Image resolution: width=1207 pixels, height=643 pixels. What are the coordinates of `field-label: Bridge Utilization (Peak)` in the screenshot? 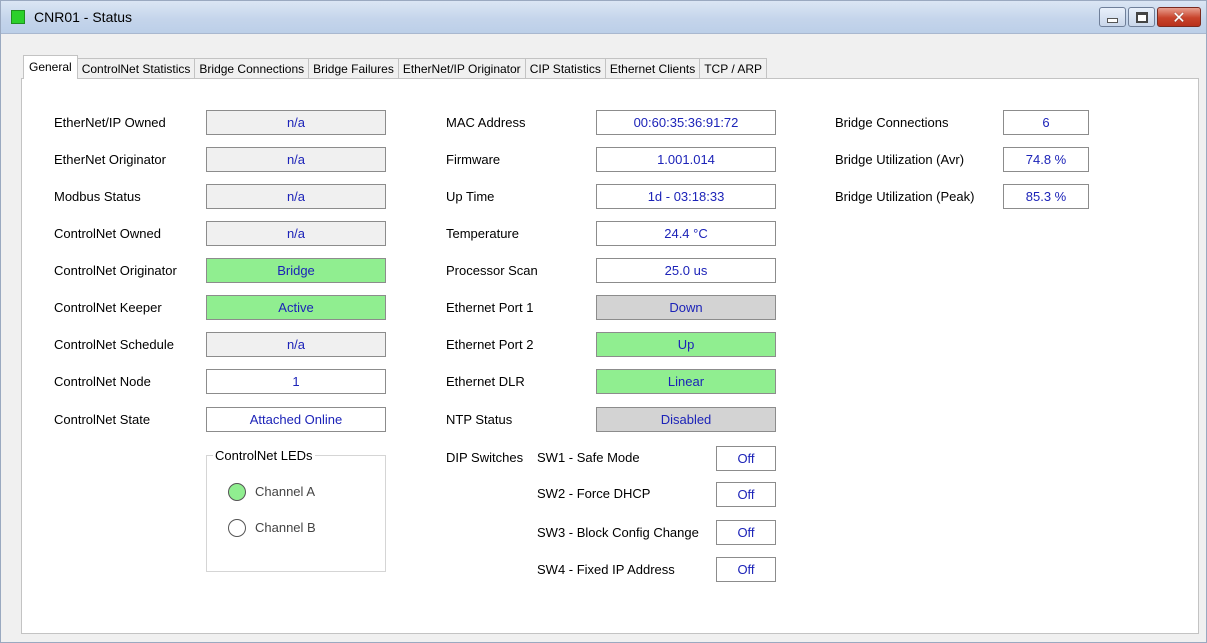 It's located at (905, 196).